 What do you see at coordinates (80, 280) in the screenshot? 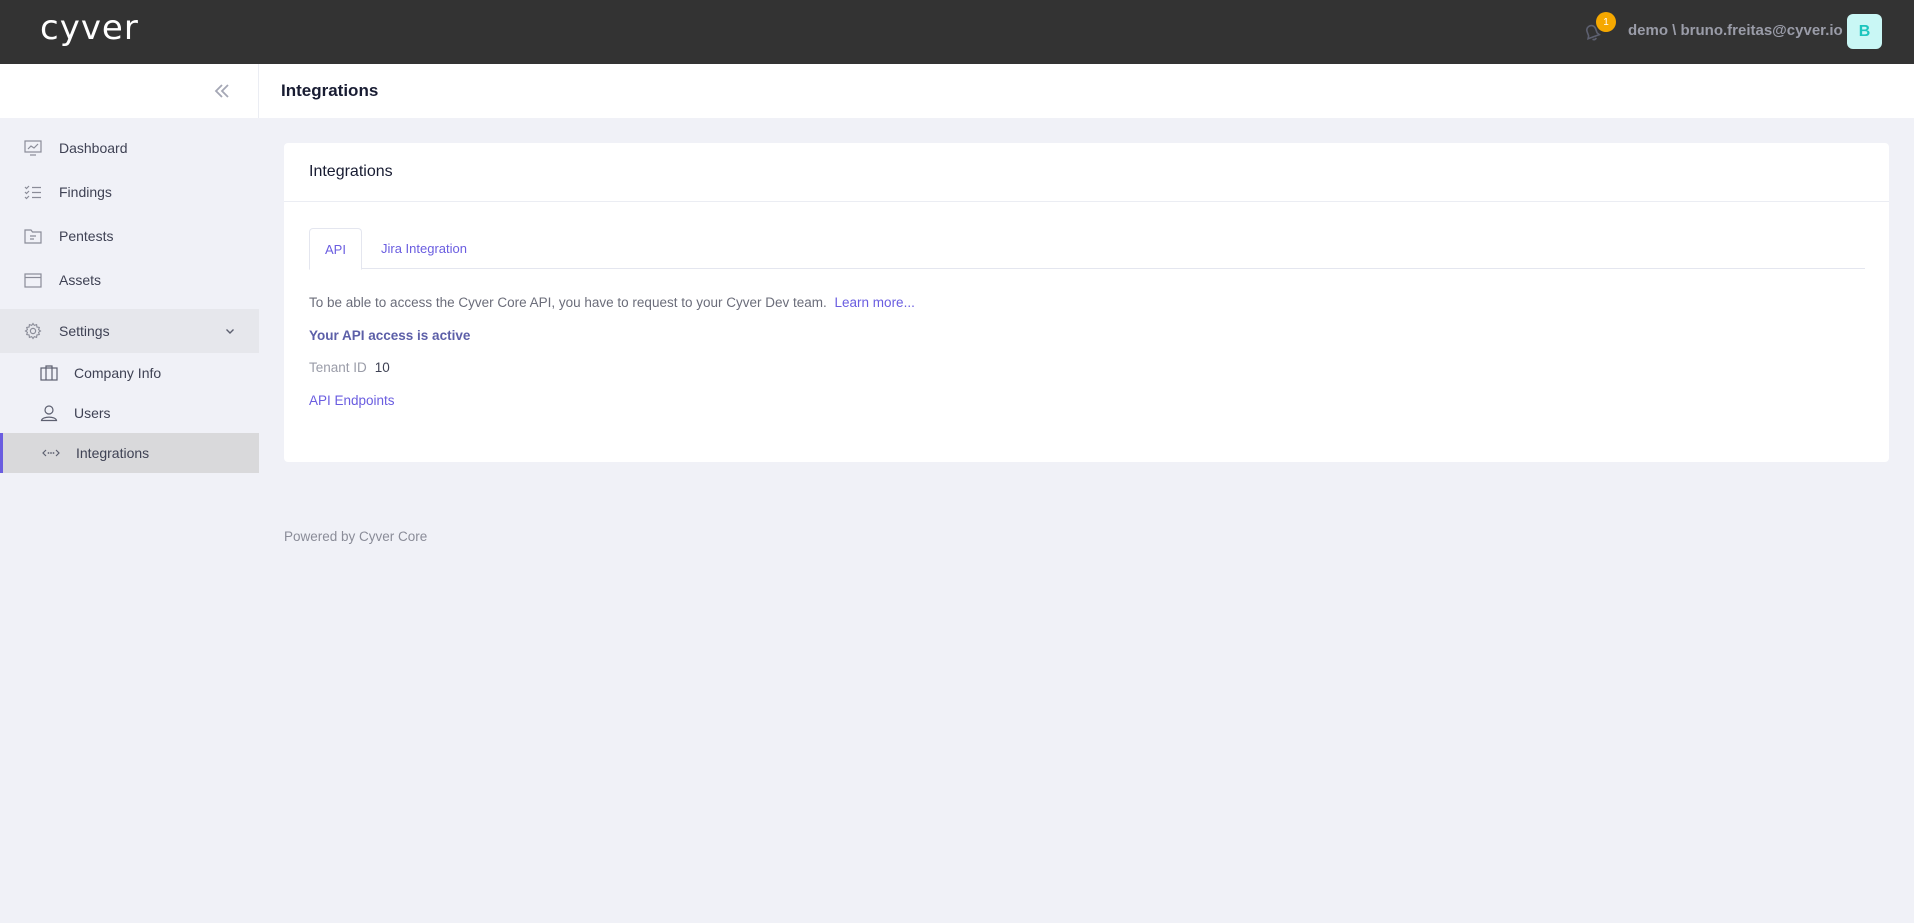
I see `sidebar-item-label: Assets` at bounding box center [80, 280].